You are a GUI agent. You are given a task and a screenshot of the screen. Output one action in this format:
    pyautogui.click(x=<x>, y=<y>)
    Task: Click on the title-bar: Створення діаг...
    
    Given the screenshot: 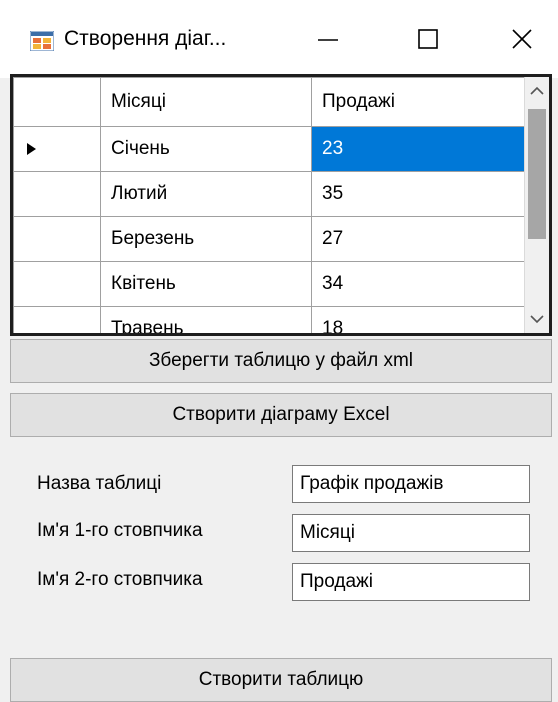 What is the action you would take?
    pyautogui.click(x=279, y=39)
    